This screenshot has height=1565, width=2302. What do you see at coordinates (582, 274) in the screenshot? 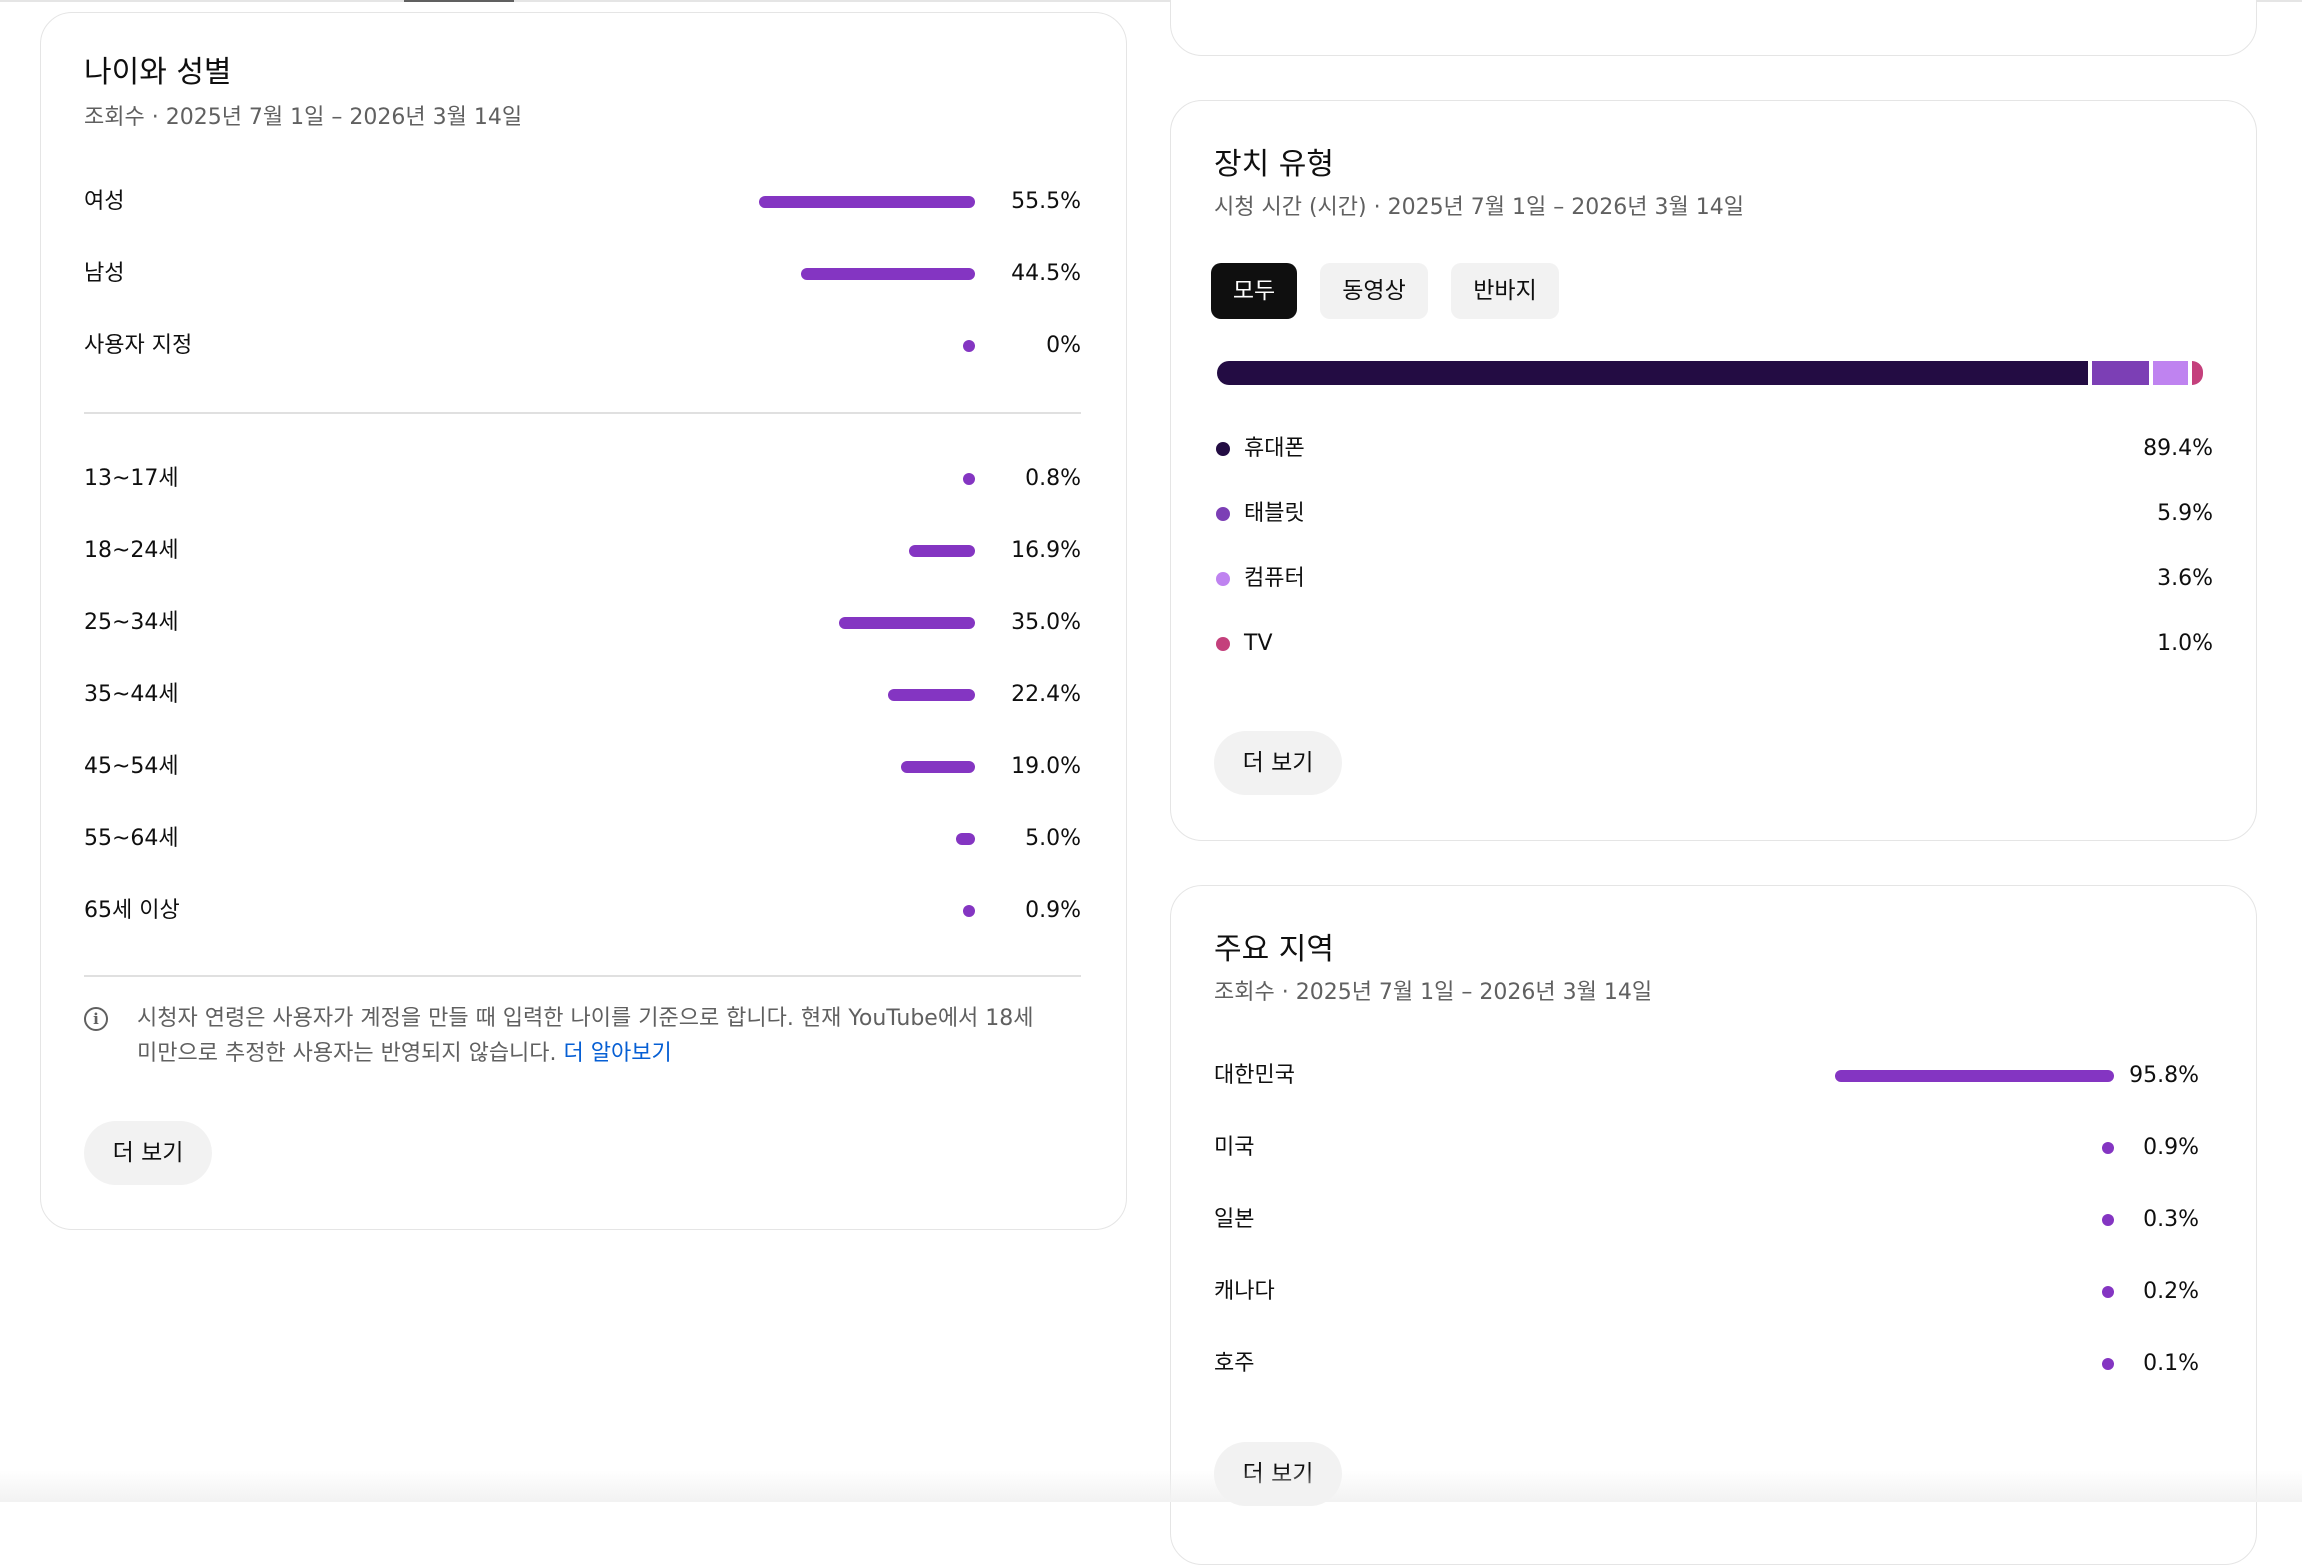
I see `gender-row: 남성 44.5%` at bounding box center [582, 274].